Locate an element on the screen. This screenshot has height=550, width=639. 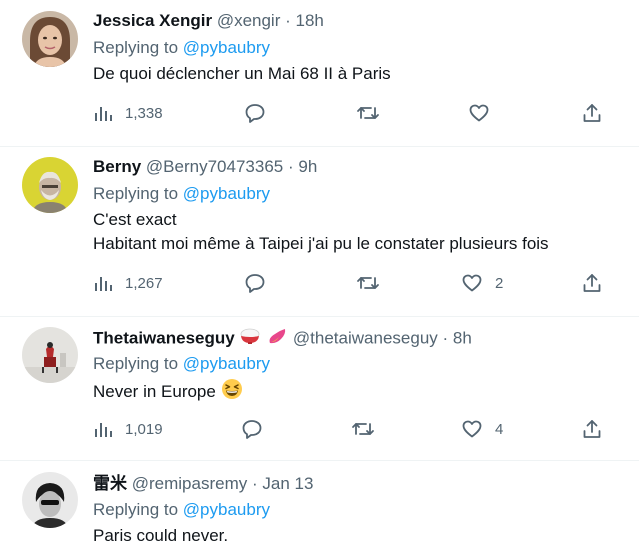
views-count: 1,338 is located at coordinates (144, 113).